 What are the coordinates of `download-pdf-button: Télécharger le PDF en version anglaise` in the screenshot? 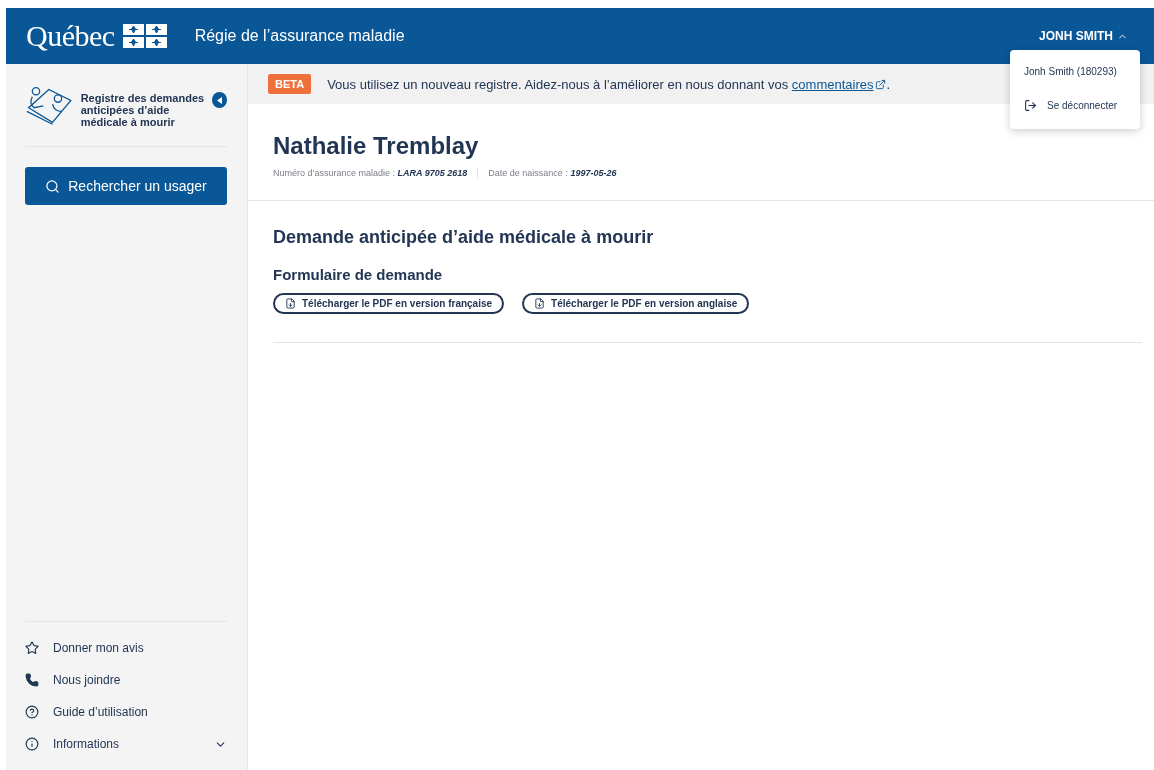 It's located at (636, 303).